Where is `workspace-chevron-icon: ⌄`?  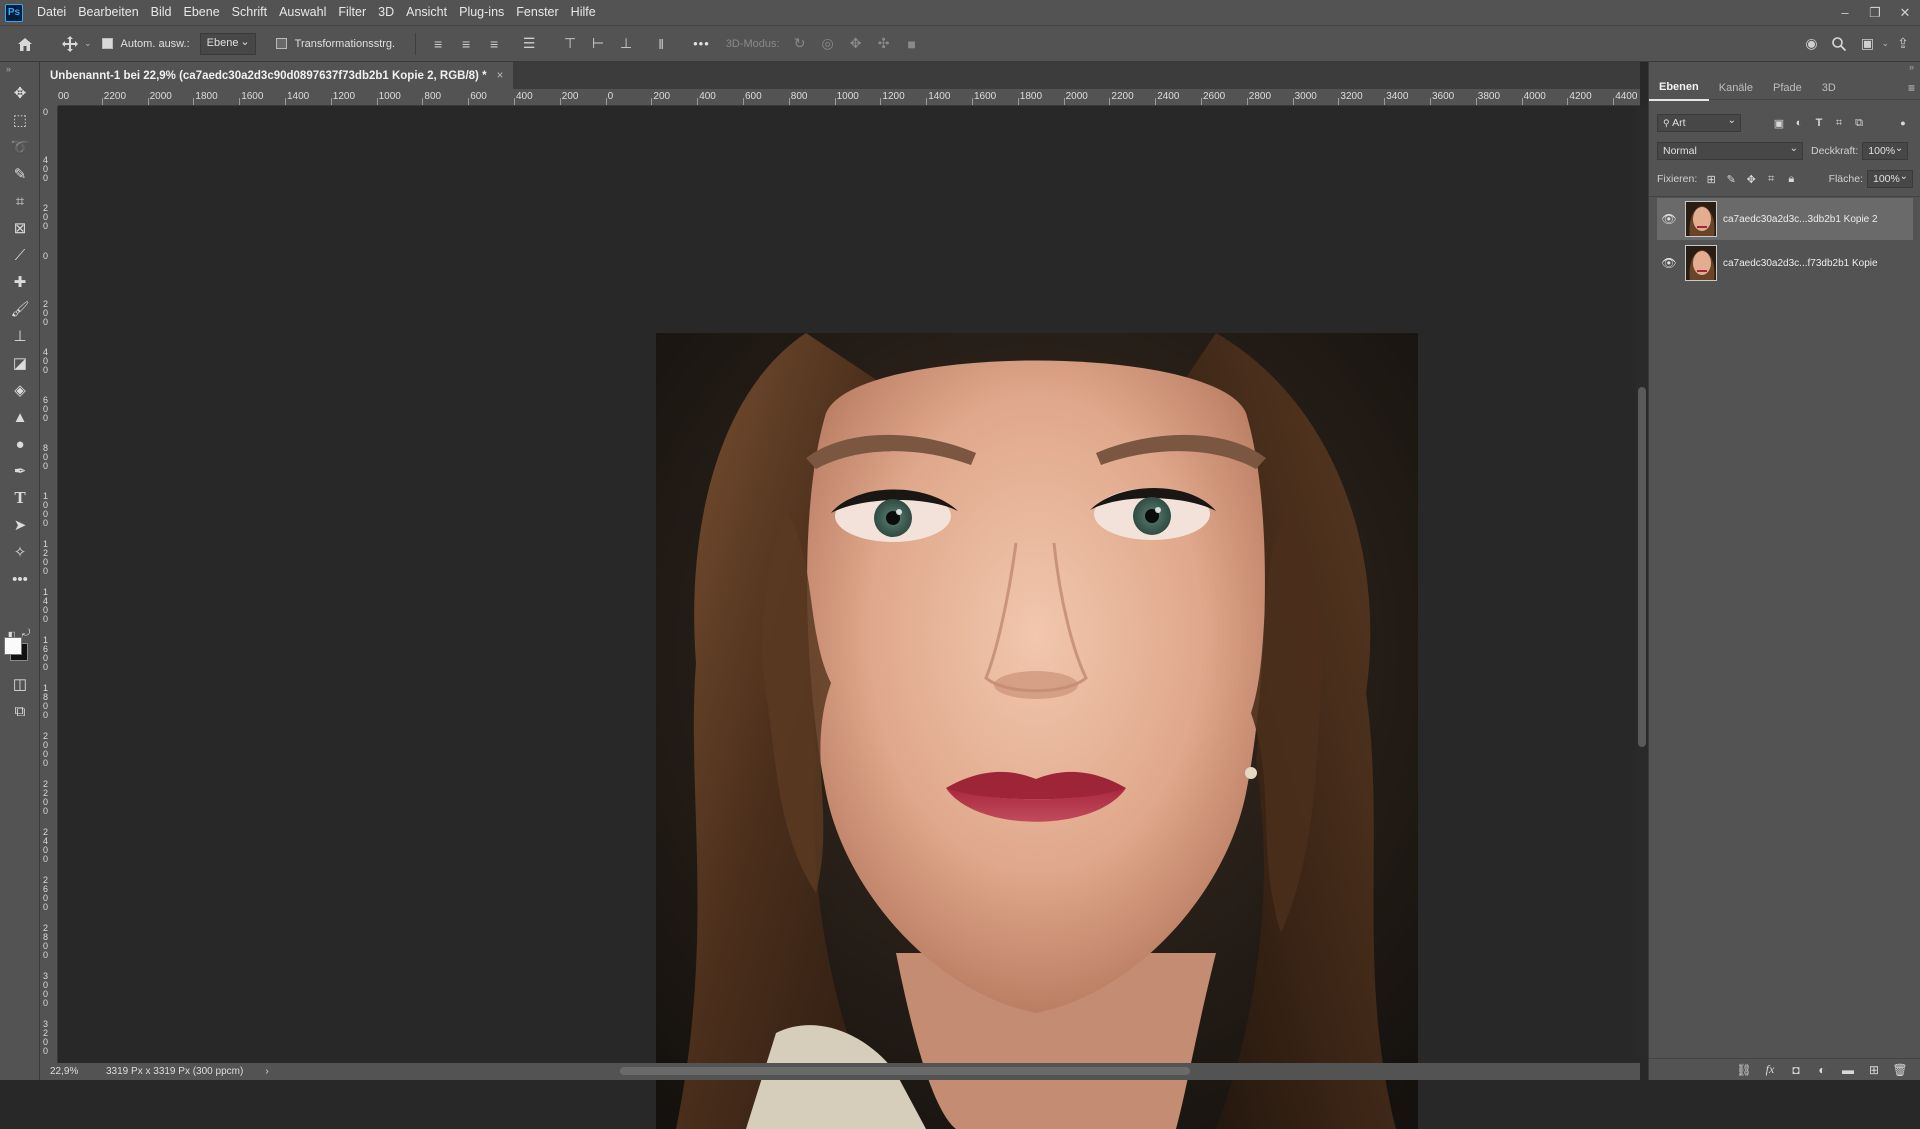 workspace-chevron-icon: ⌄ is located at coordinates (1885, 43).